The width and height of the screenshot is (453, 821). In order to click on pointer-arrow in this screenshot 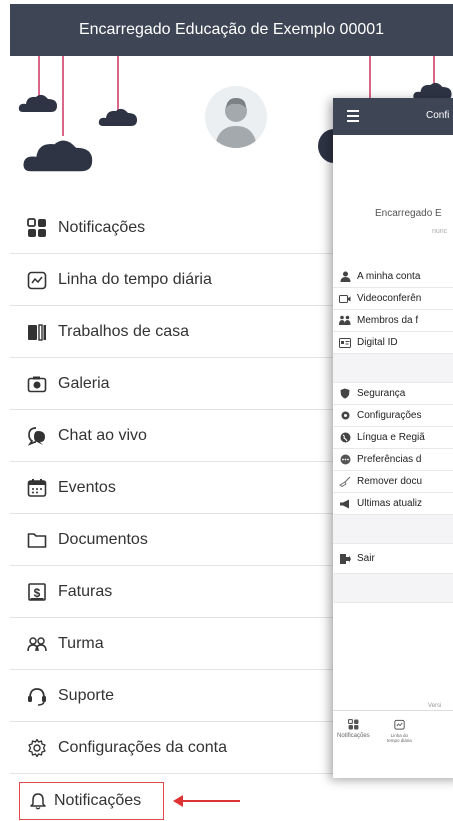, I will do `click(206, 801)`.